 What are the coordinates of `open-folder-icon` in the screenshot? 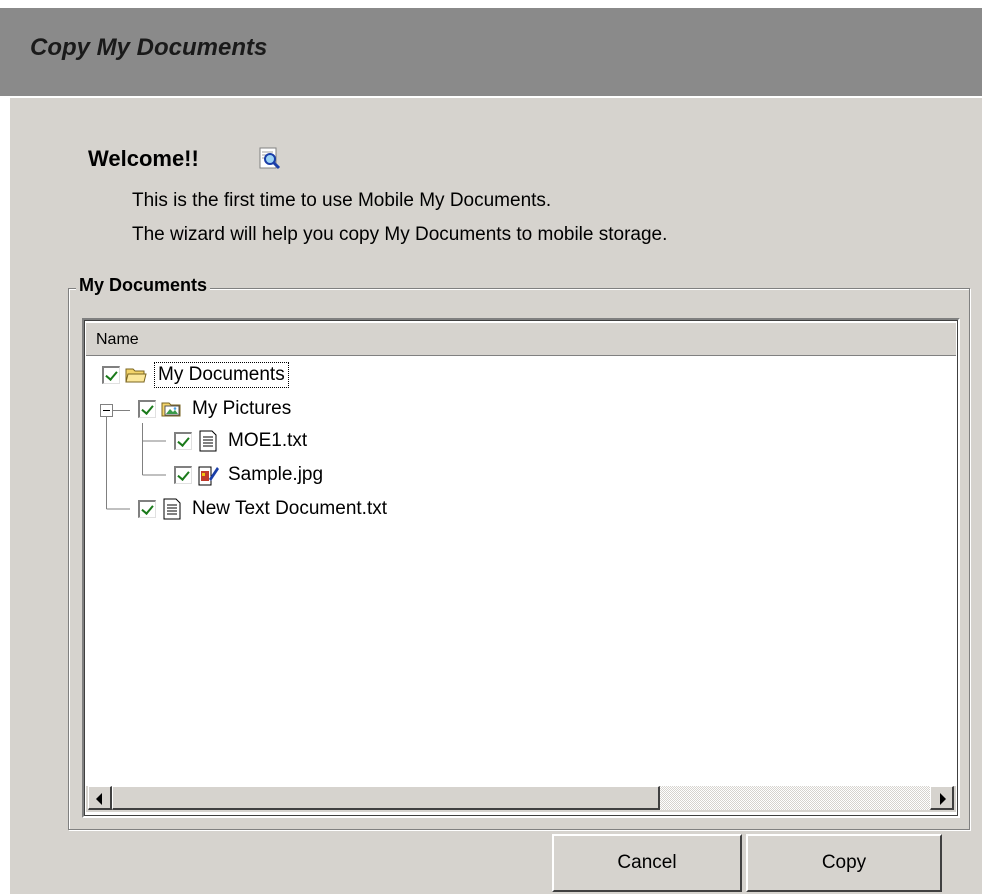 It's located at (136, 375).